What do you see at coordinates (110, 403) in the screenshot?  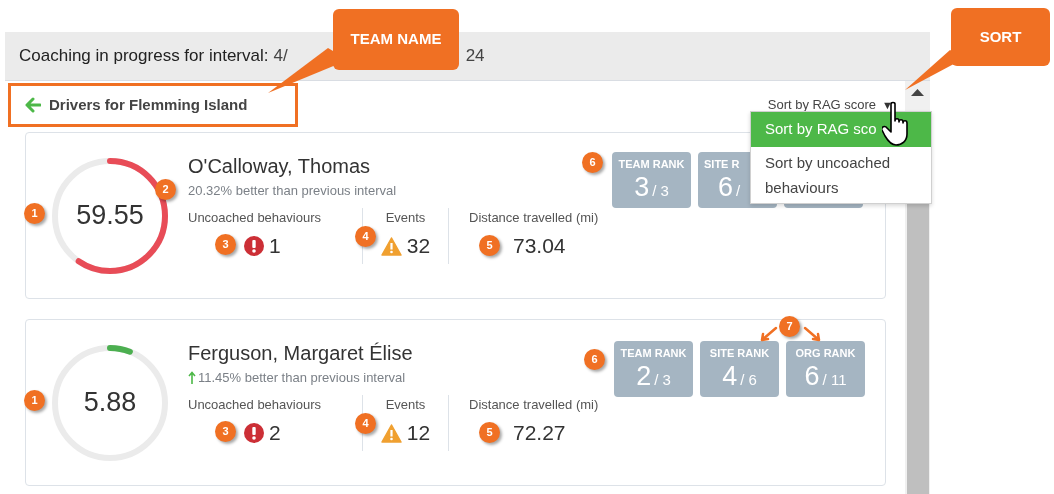 I see `score-value: 5.88` at bounding box center [110, 403].